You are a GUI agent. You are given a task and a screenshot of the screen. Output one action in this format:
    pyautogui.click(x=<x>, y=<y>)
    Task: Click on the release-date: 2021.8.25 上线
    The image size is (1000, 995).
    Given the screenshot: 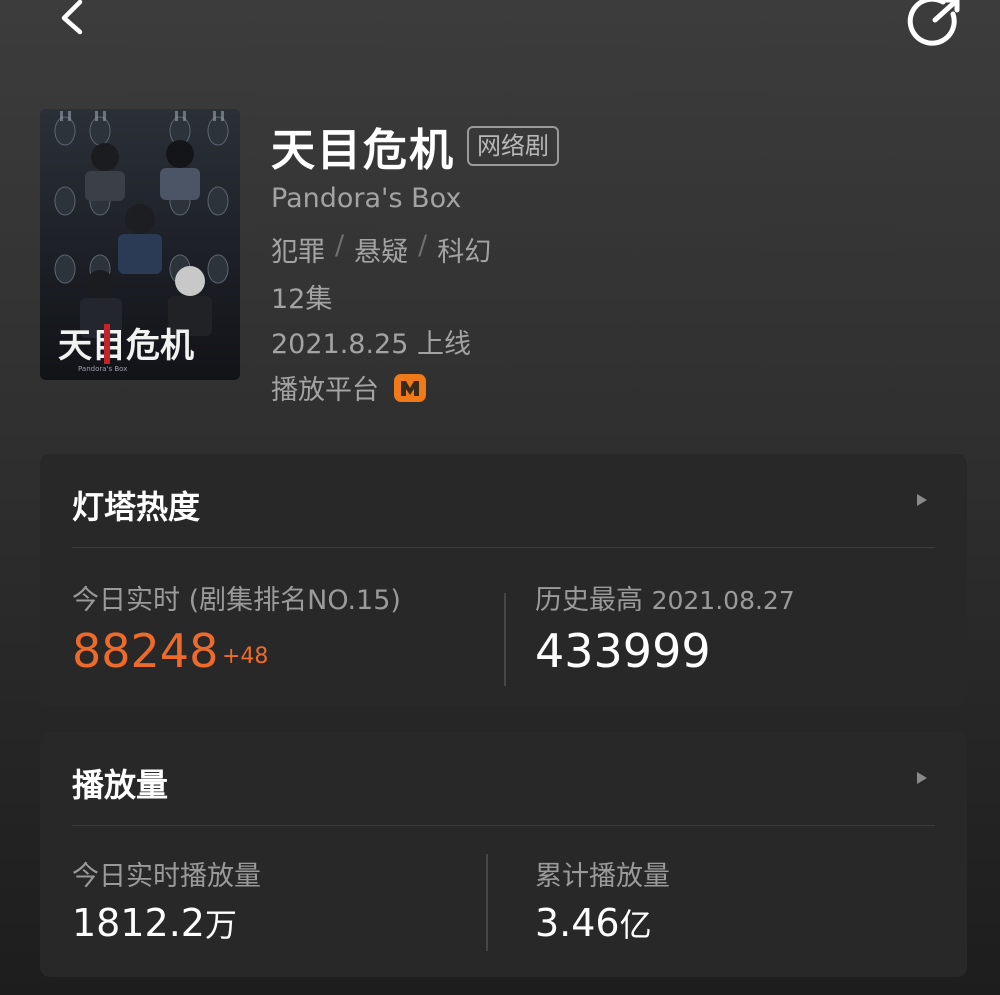 What is the action you would take?
    pyautogui.click(x=371, y=344)
    